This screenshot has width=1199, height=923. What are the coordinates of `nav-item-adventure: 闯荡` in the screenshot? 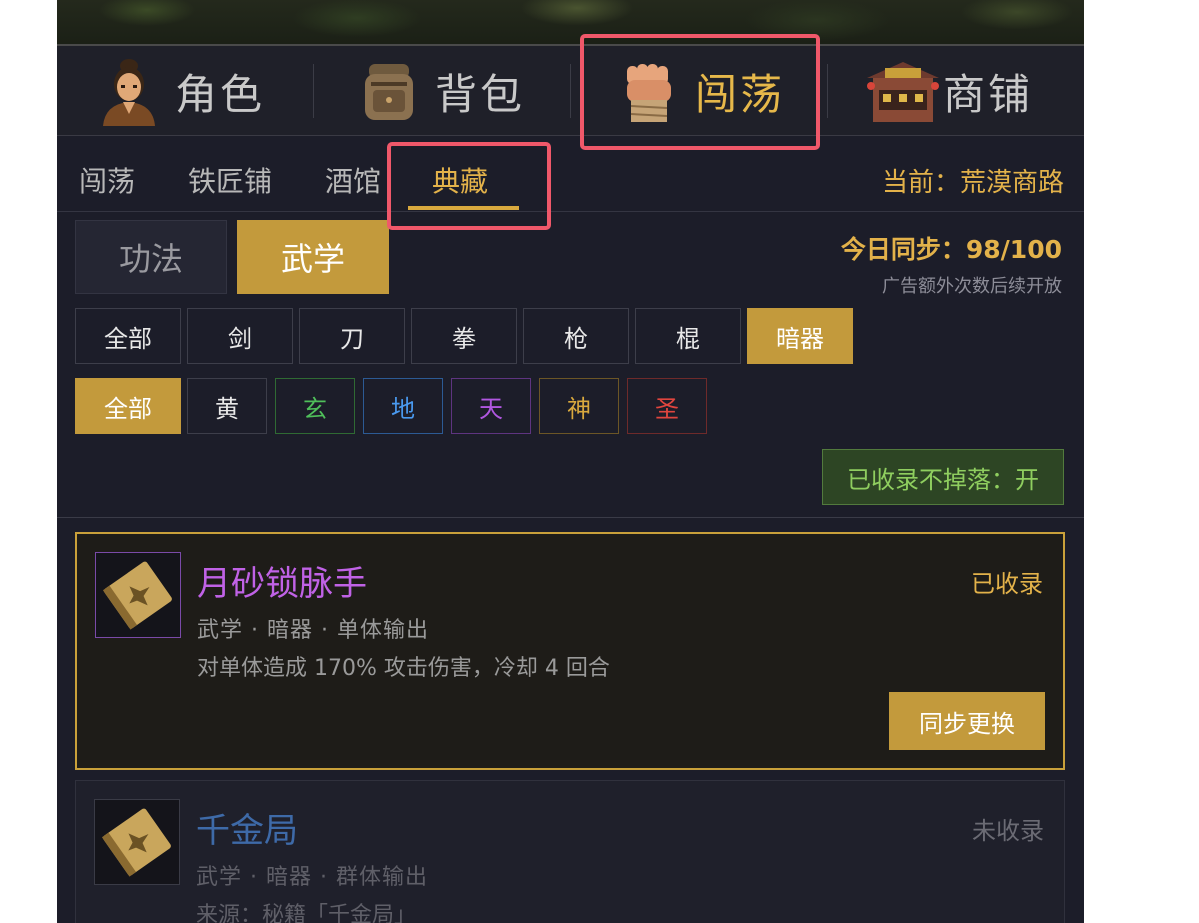 It's located at (701, 91).